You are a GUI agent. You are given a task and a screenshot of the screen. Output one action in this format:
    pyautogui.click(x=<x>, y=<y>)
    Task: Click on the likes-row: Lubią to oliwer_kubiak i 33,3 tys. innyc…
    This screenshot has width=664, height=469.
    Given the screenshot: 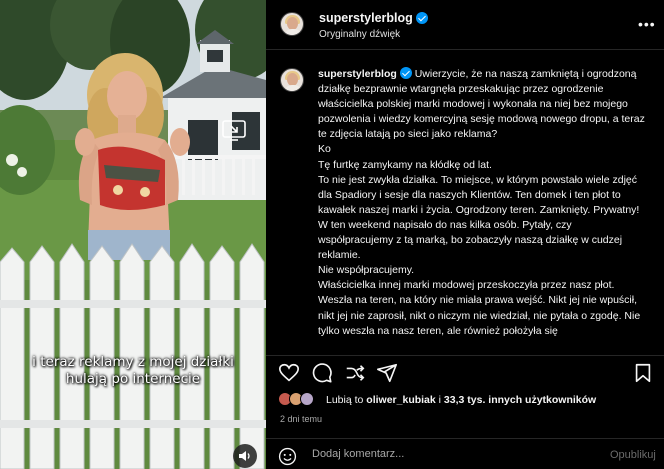 What is the action you would take?
    pyautogui.click(x=468, y=401)
    